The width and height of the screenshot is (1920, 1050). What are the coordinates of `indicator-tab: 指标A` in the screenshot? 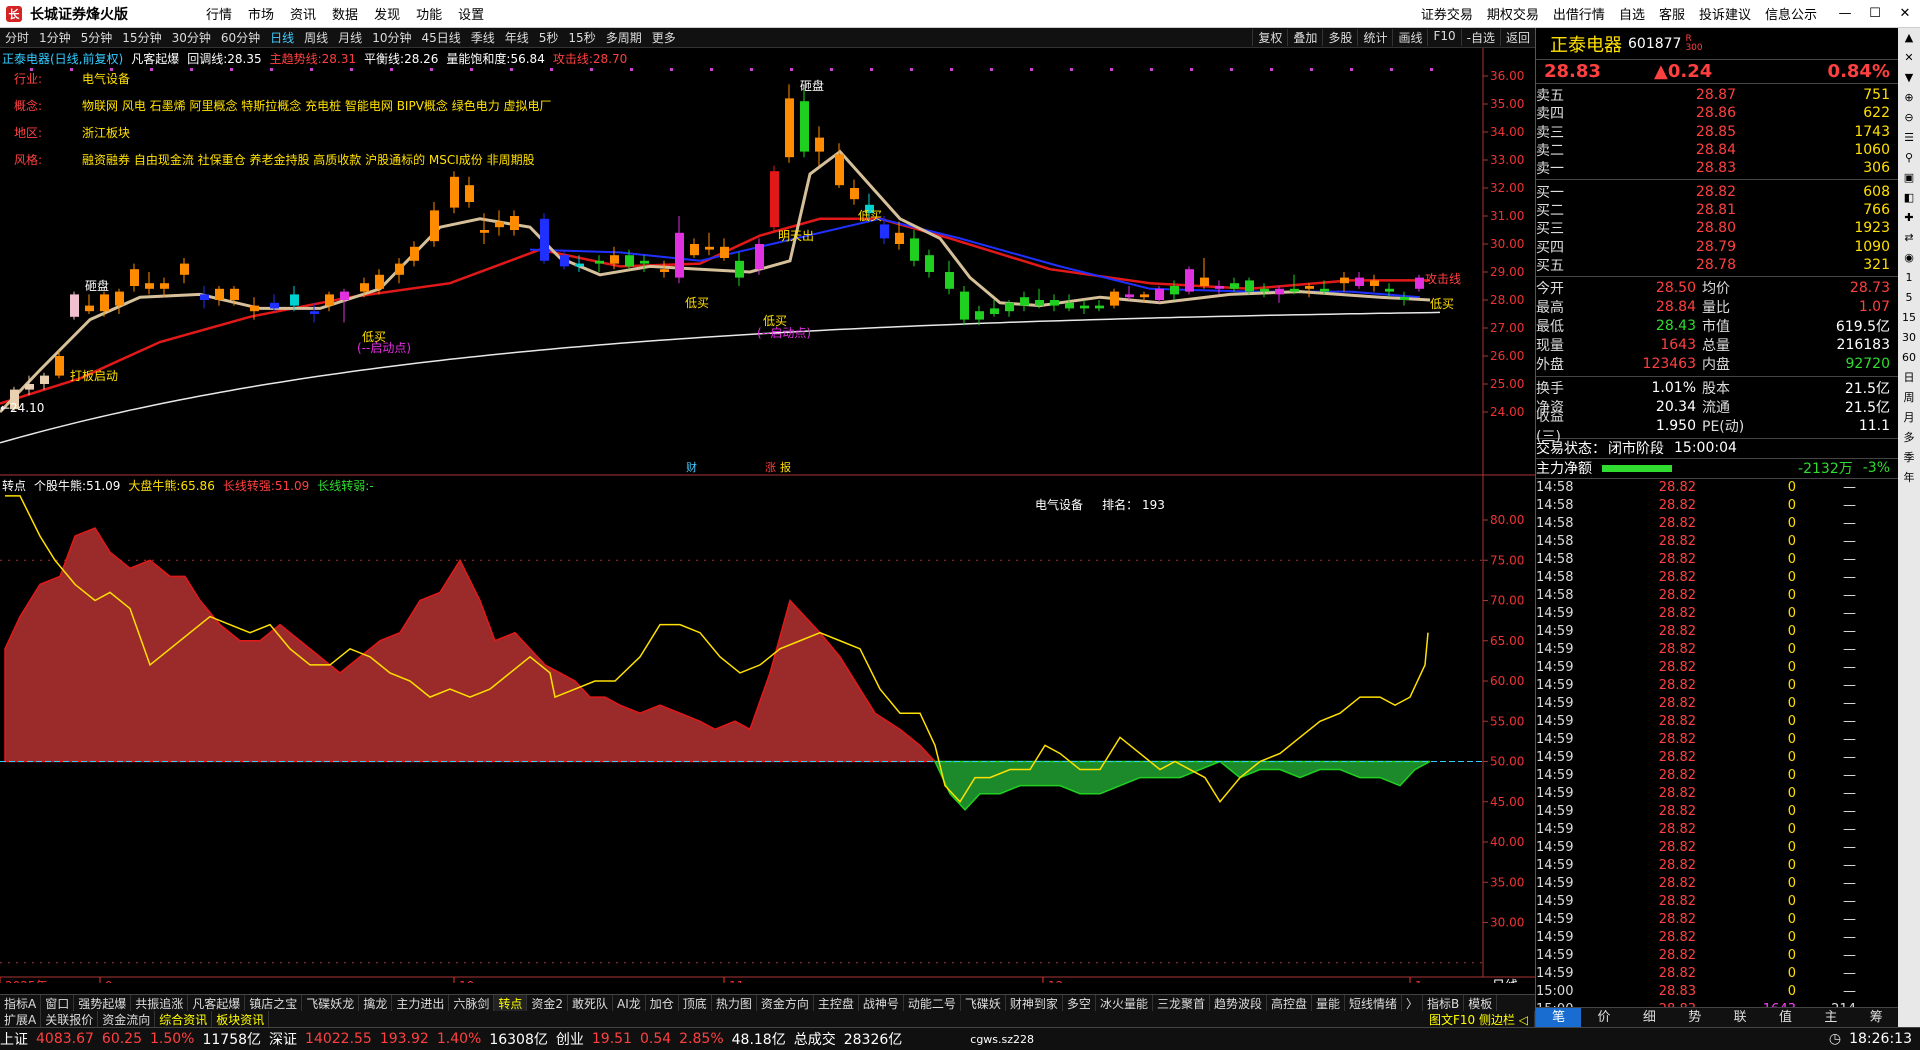 It's located at (21, 1003).